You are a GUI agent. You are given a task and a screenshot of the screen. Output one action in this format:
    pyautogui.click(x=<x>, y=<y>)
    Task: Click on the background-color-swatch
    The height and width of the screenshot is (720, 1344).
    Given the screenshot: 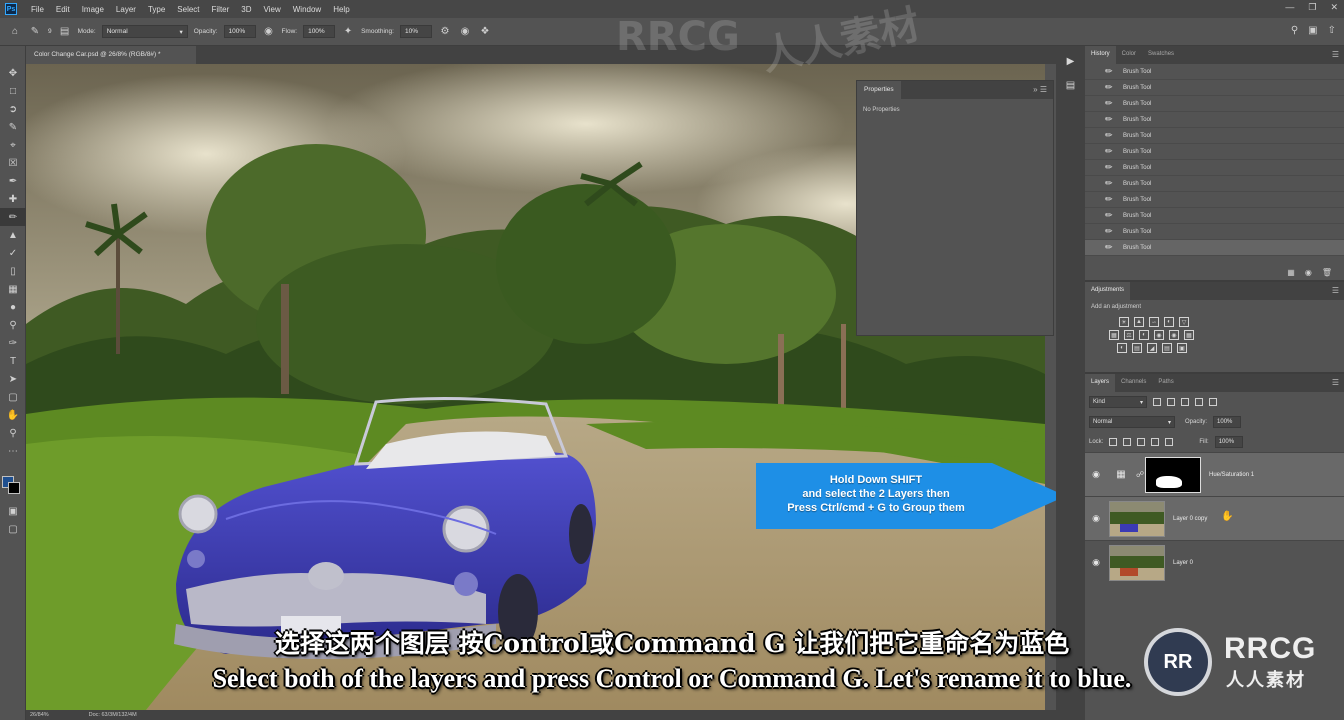 What is the action you would take?
    pyautogui.click(x=14, y=488)
    